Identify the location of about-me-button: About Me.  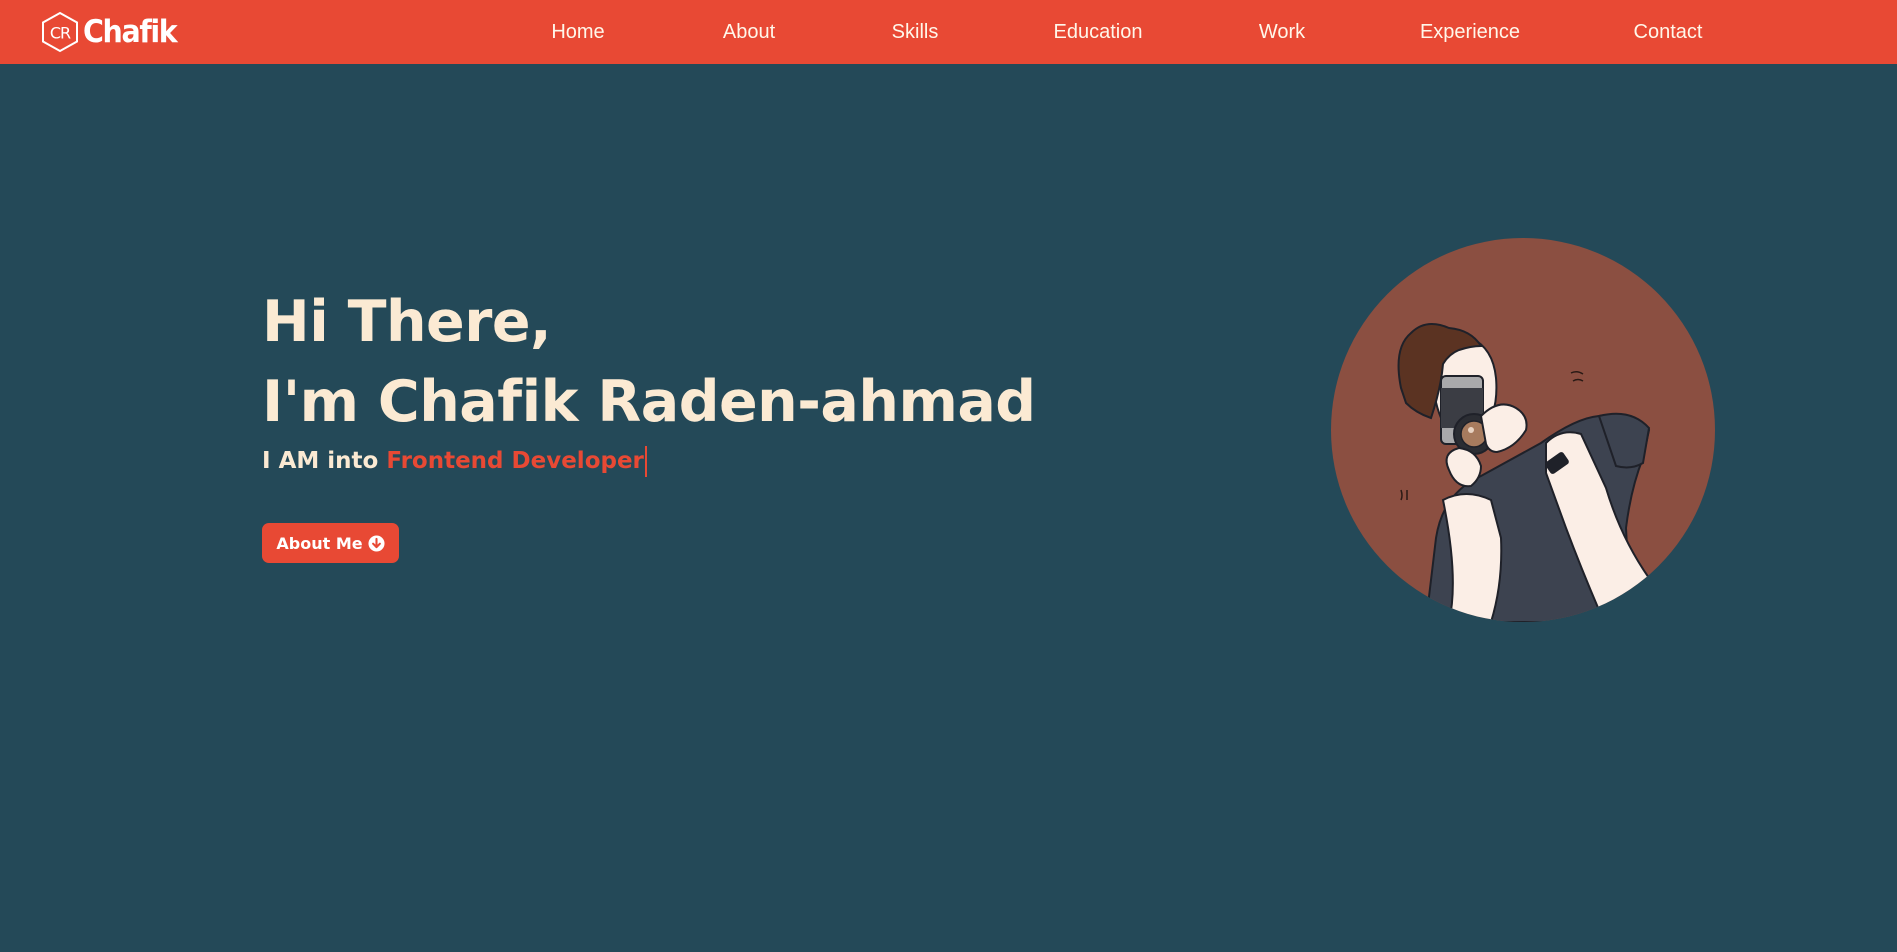
(330, 543).